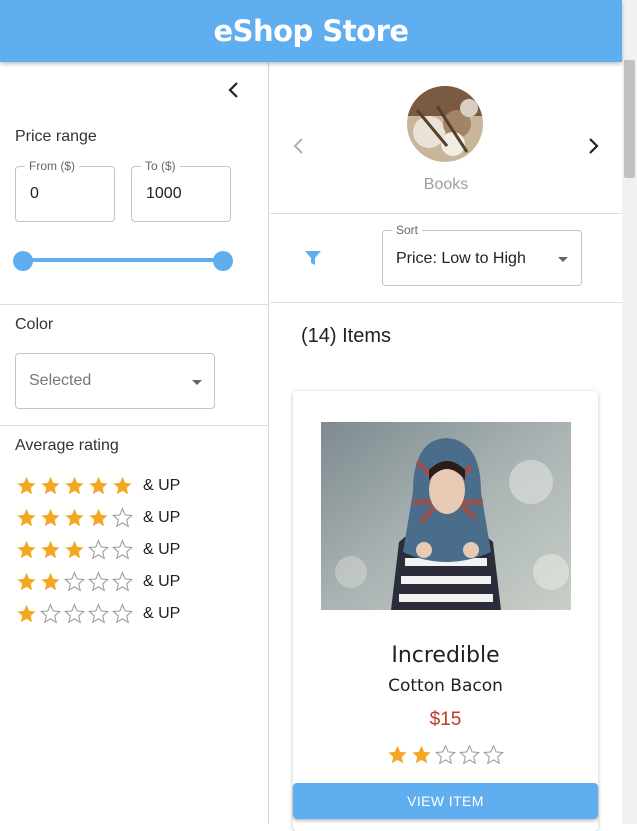 The image size is (637, 831). I want to click on chevron-right-icon, so click(594, 146).